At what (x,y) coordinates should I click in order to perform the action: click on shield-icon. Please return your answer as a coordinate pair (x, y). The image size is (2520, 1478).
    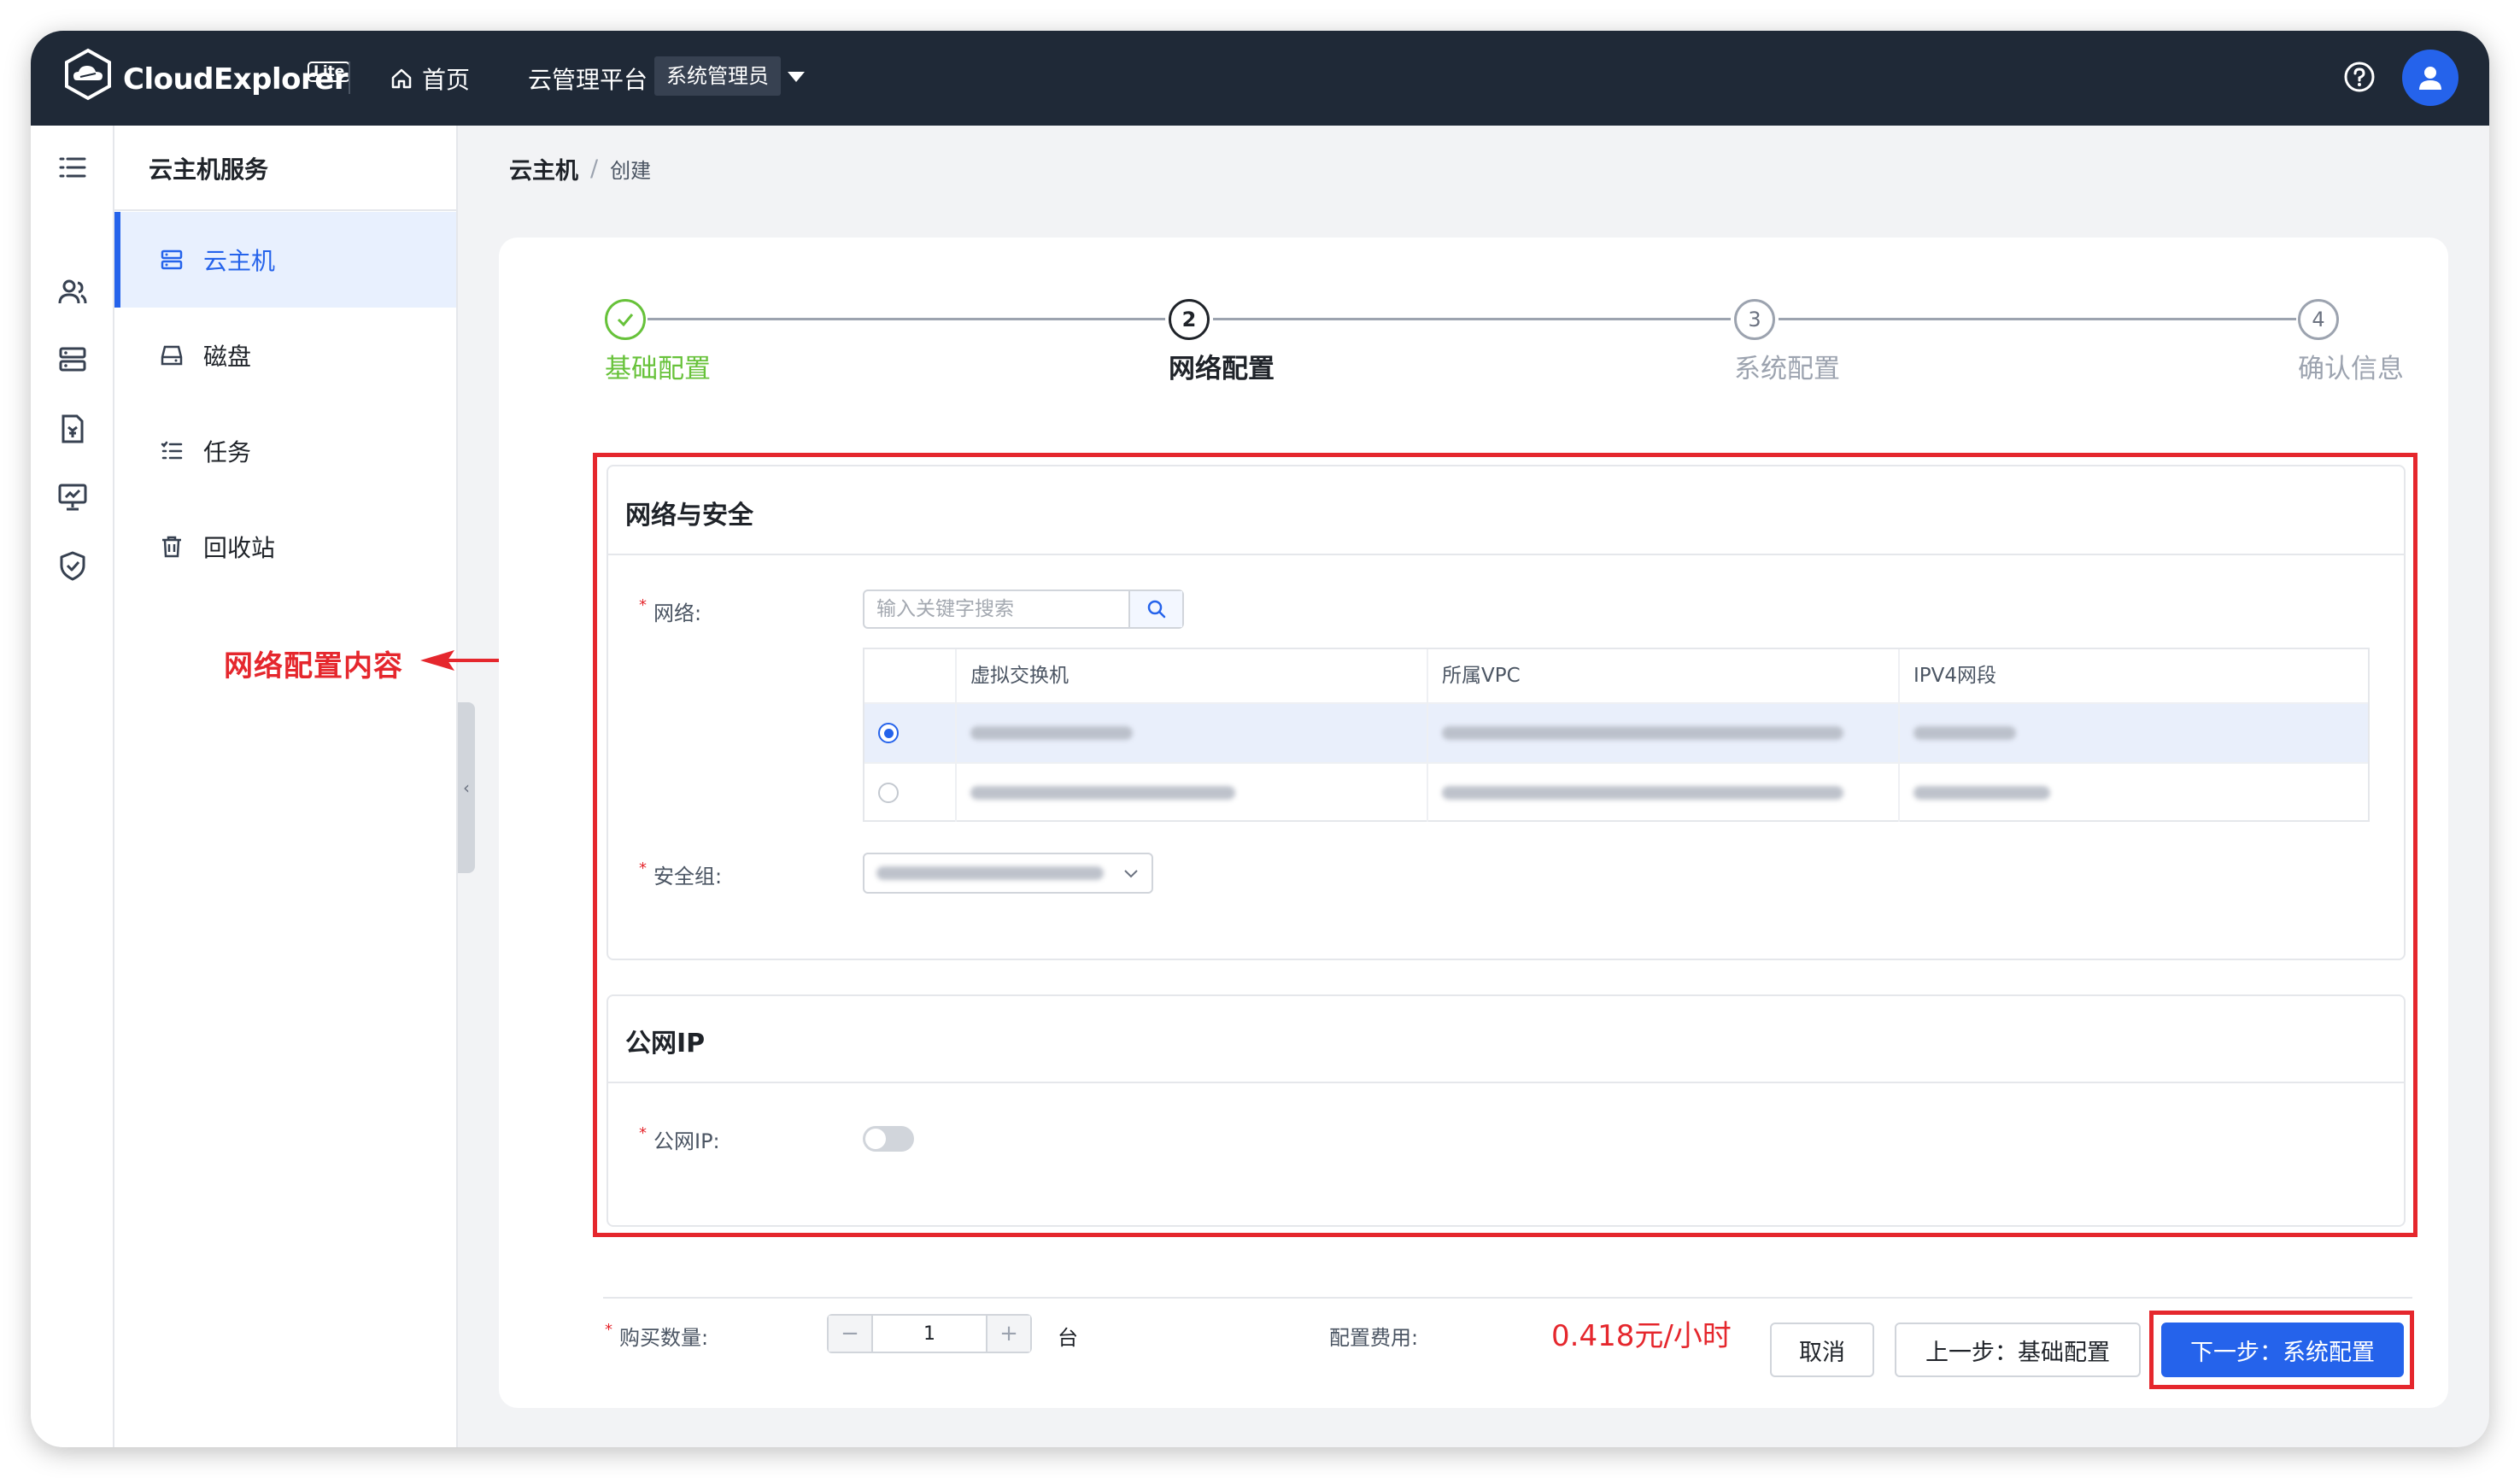
    Looking at the image, I should click on (72, 565).